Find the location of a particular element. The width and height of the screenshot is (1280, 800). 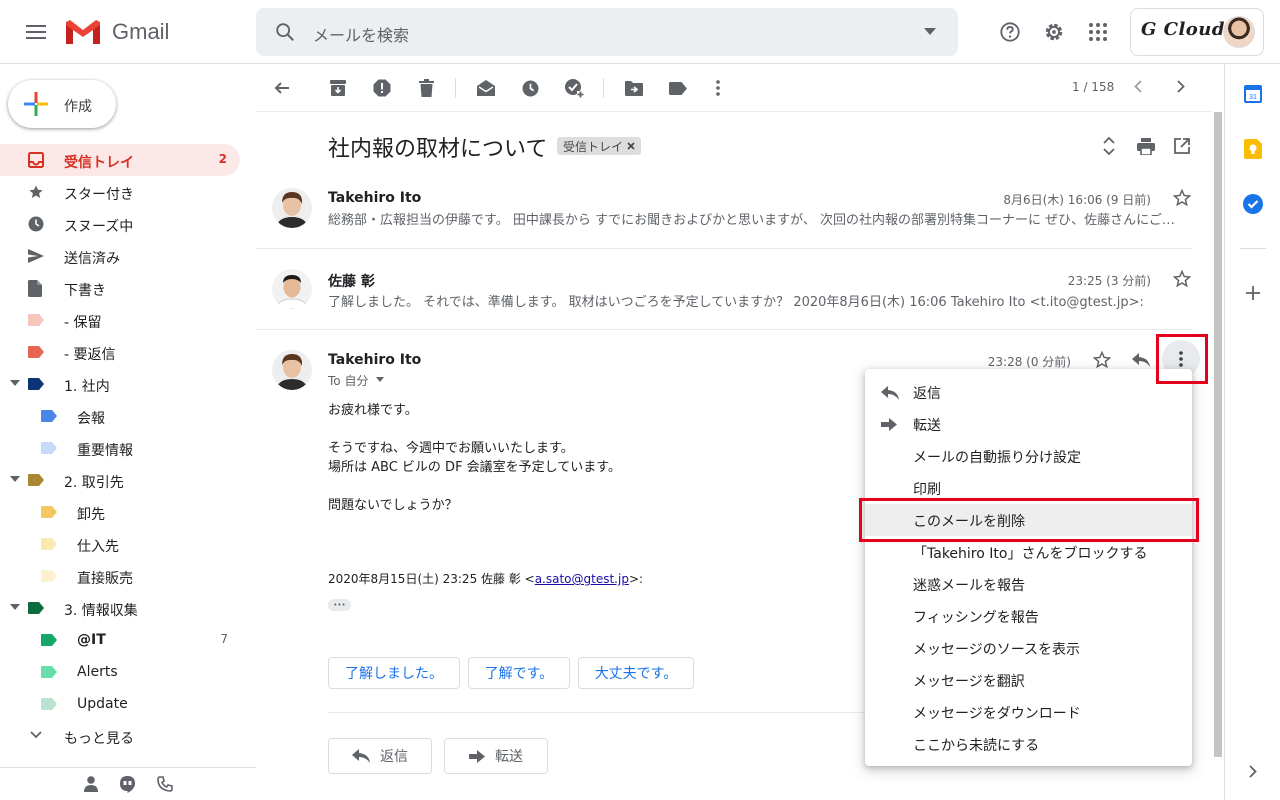

older-button is located at coordinates (1181, 86).